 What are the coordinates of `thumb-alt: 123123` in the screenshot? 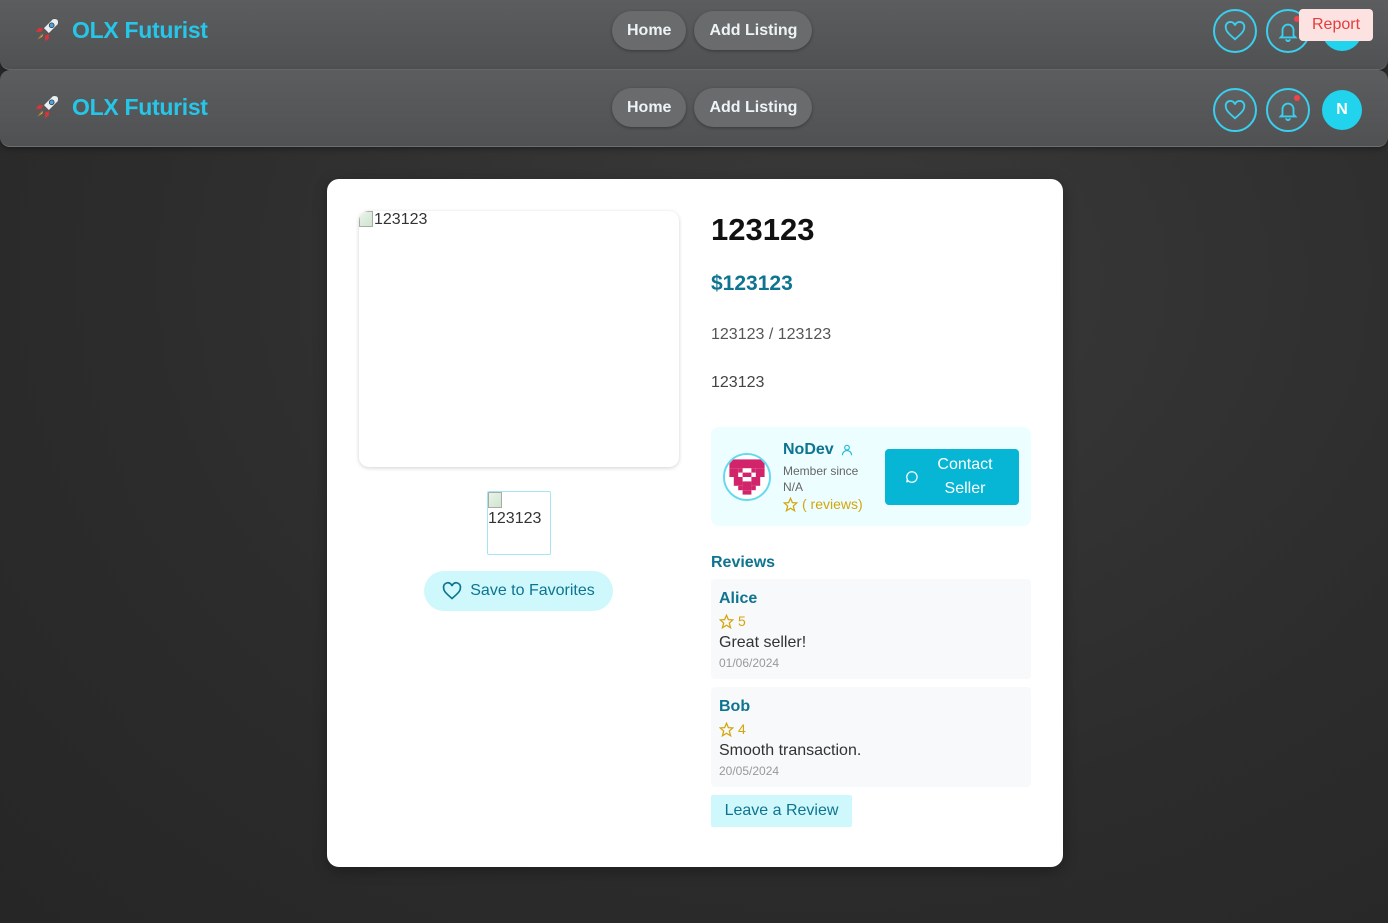 It's located at (515, 518).